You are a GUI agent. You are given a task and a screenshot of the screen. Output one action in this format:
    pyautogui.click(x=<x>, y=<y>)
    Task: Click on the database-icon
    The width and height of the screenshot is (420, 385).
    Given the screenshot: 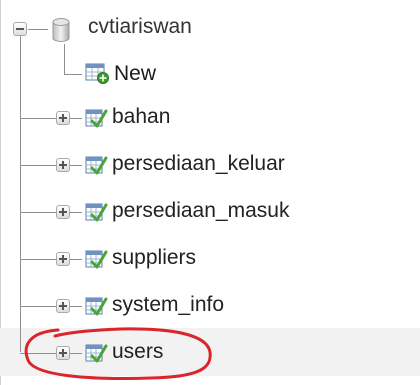 What is the action you would take?
    pyautogui.click(x=61, y=30)
    